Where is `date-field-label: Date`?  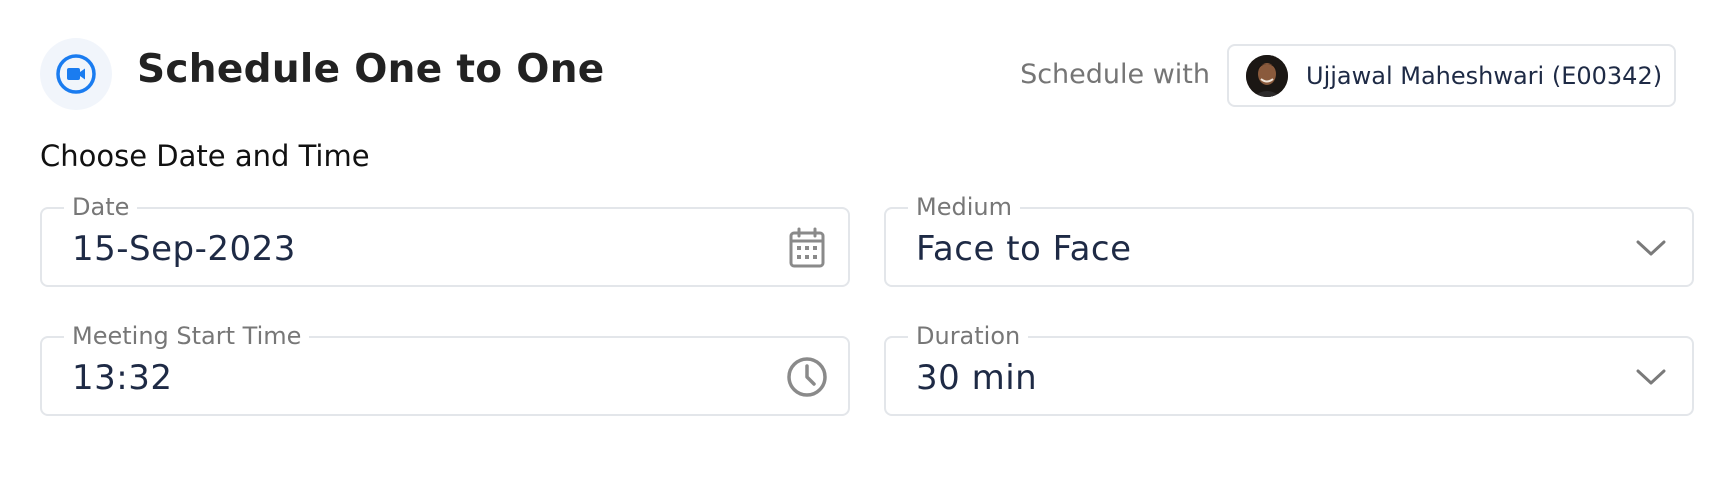
date-field-label: Date is located at coordinates (101, 207).